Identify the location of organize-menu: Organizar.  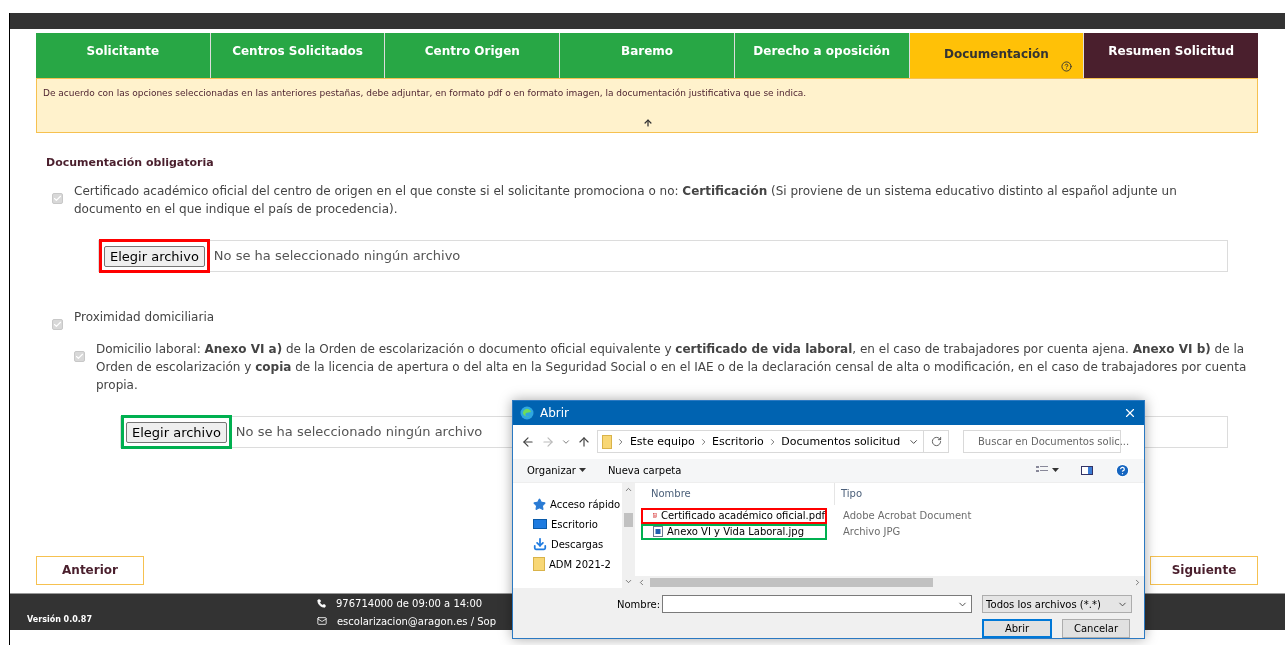
(556, 470).